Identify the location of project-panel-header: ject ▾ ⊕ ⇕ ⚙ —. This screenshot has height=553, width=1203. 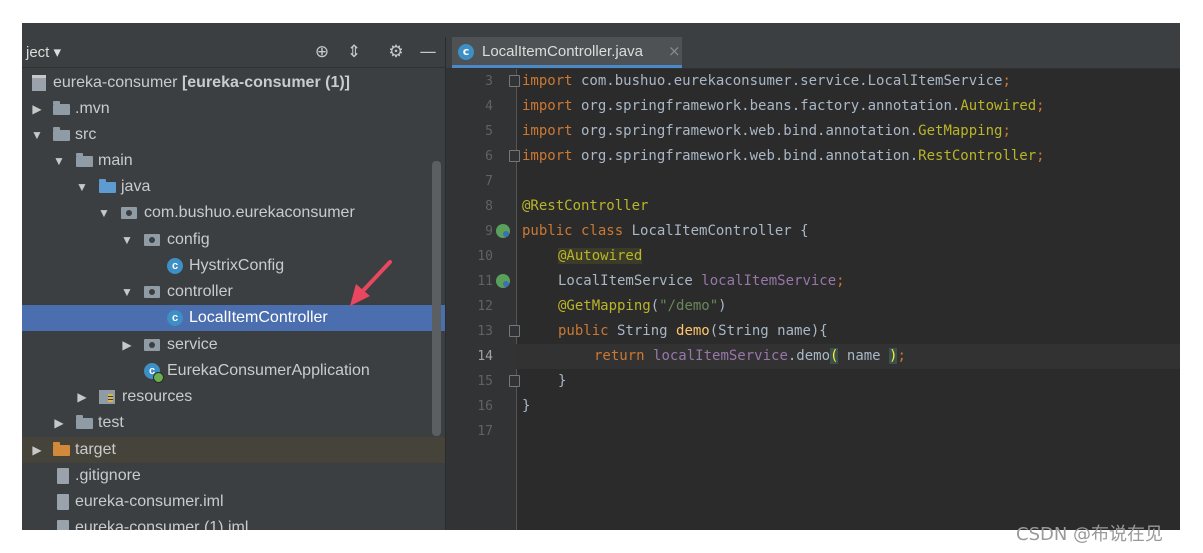
(233, 52).